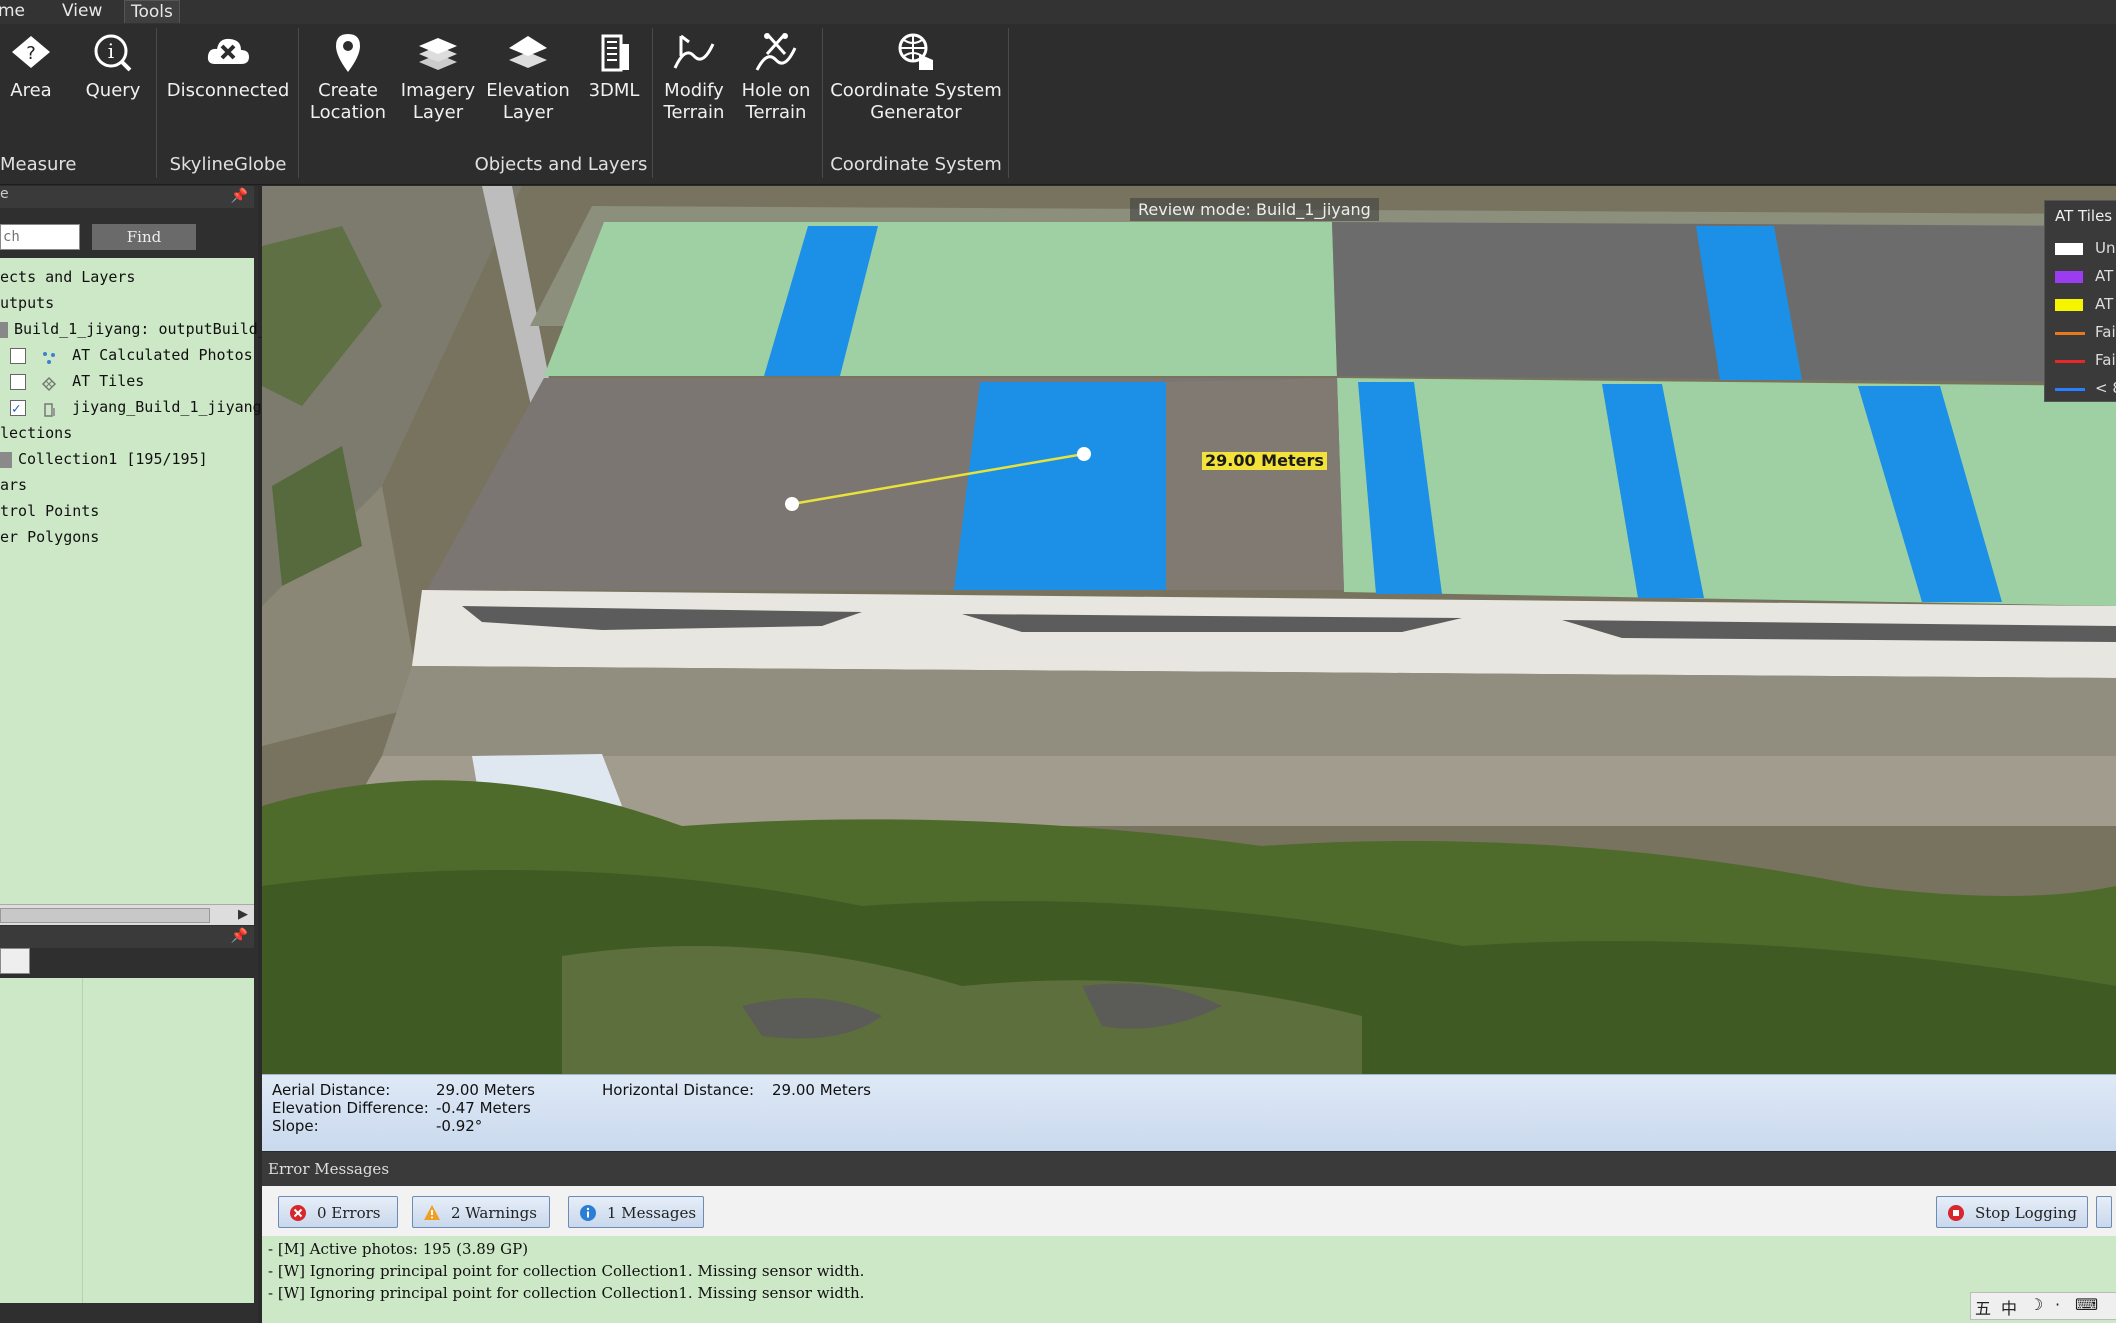 The width and height of the screenshot is (2116, 1323). What do you see at coordinates (2036, 1304) in the screenshot?
I see `ime-moon-icon: ☽` at bounding box center [2036, 1304].